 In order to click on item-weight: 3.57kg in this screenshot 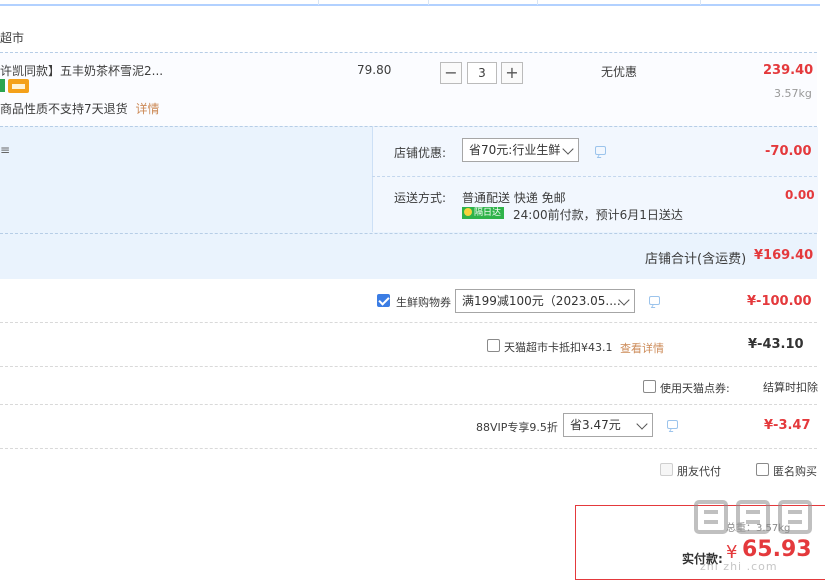, I will do `click(793, 93)`.